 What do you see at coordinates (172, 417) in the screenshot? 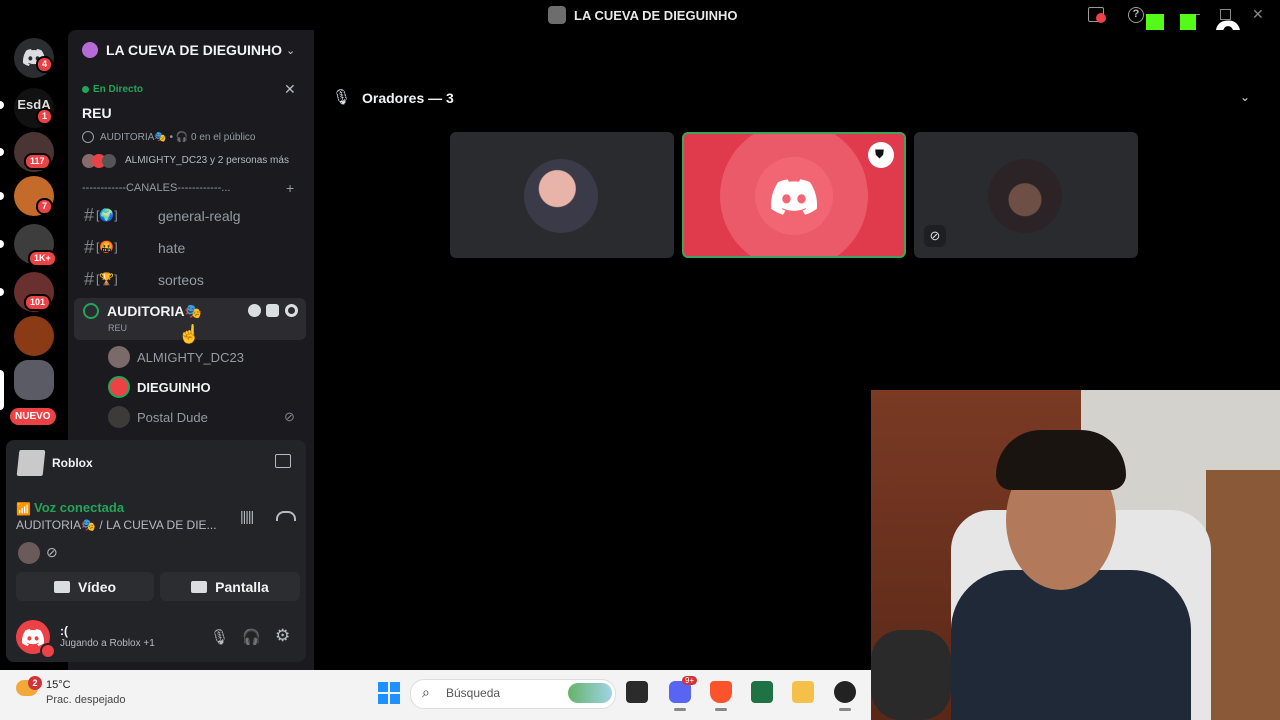
I see `member-name: Postal Dude` at bounding box center [172, 417].